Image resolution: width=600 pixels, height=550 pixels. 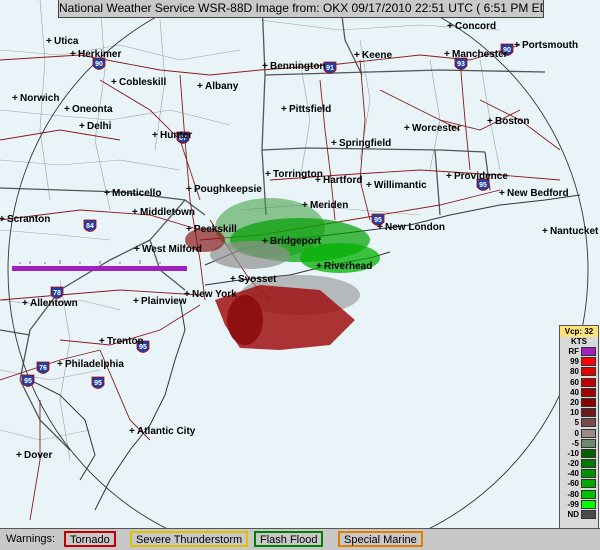 I want to click on city-label: Poughkeepsie, so click(x=228, y=189).